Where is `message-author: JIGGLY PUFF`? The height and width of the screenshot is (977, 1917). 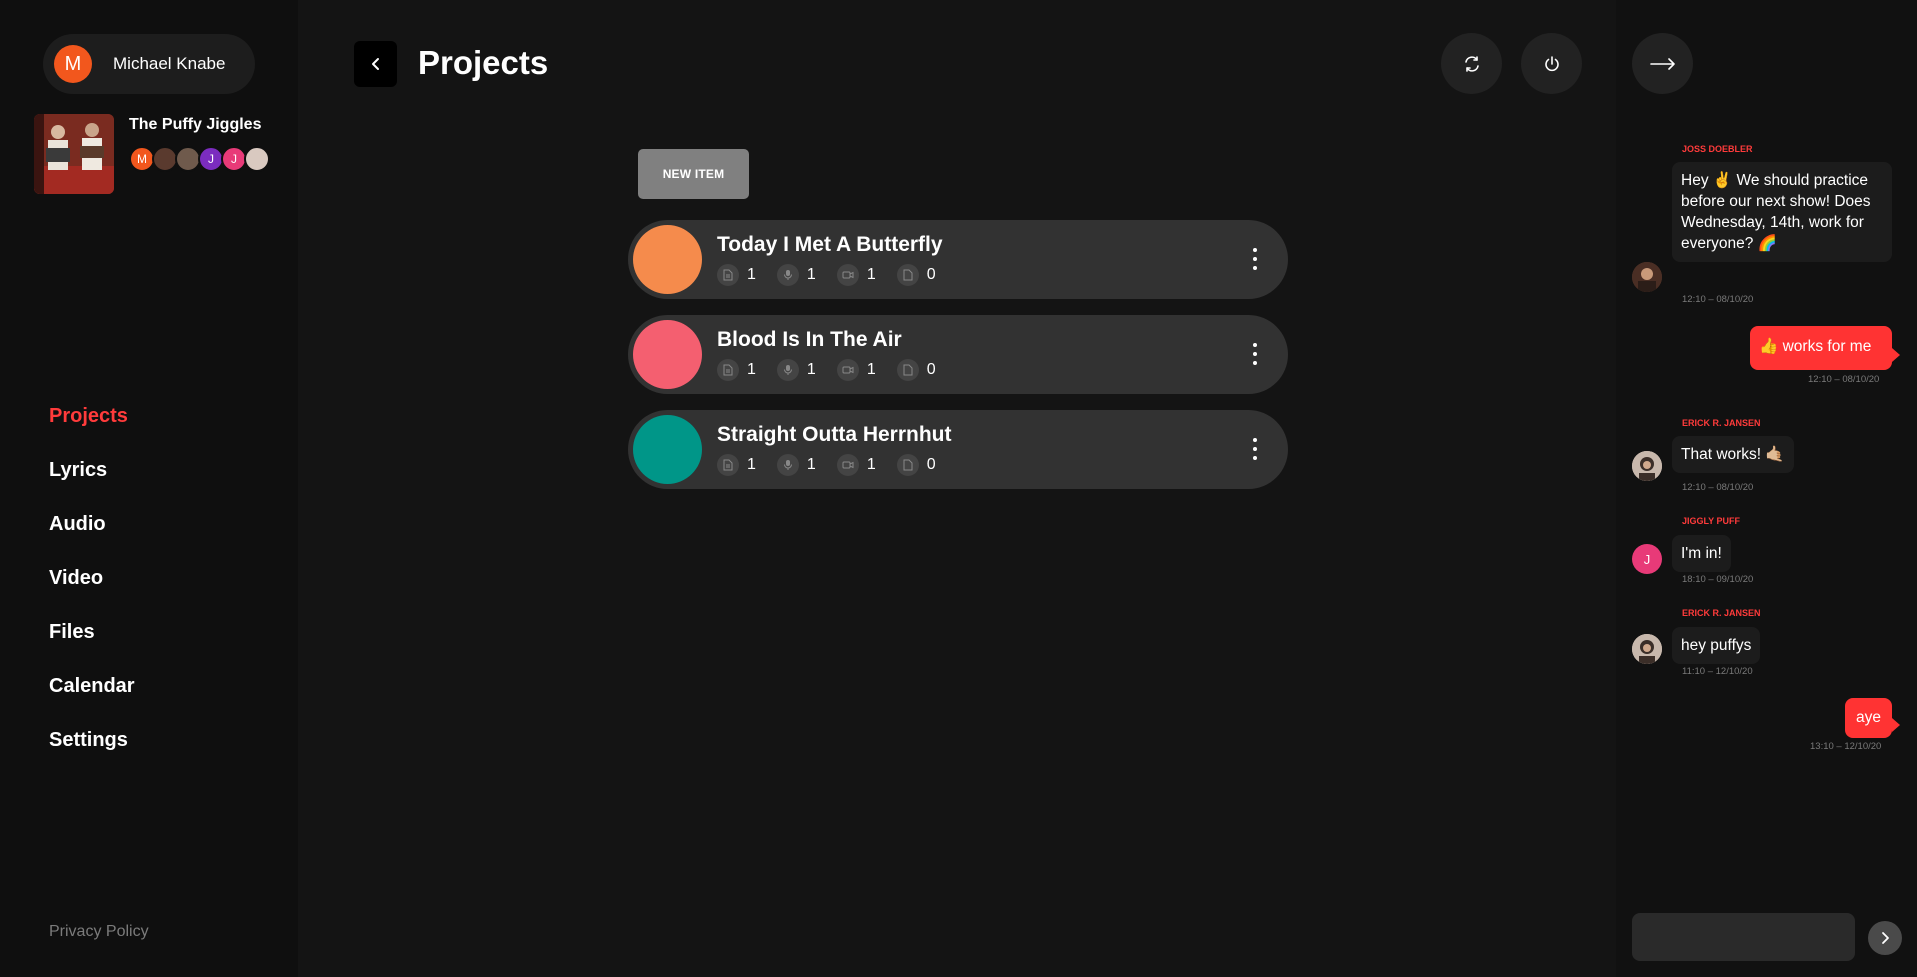 message-author: JIGGLY PUFF is located at coordinates (1711, 521).